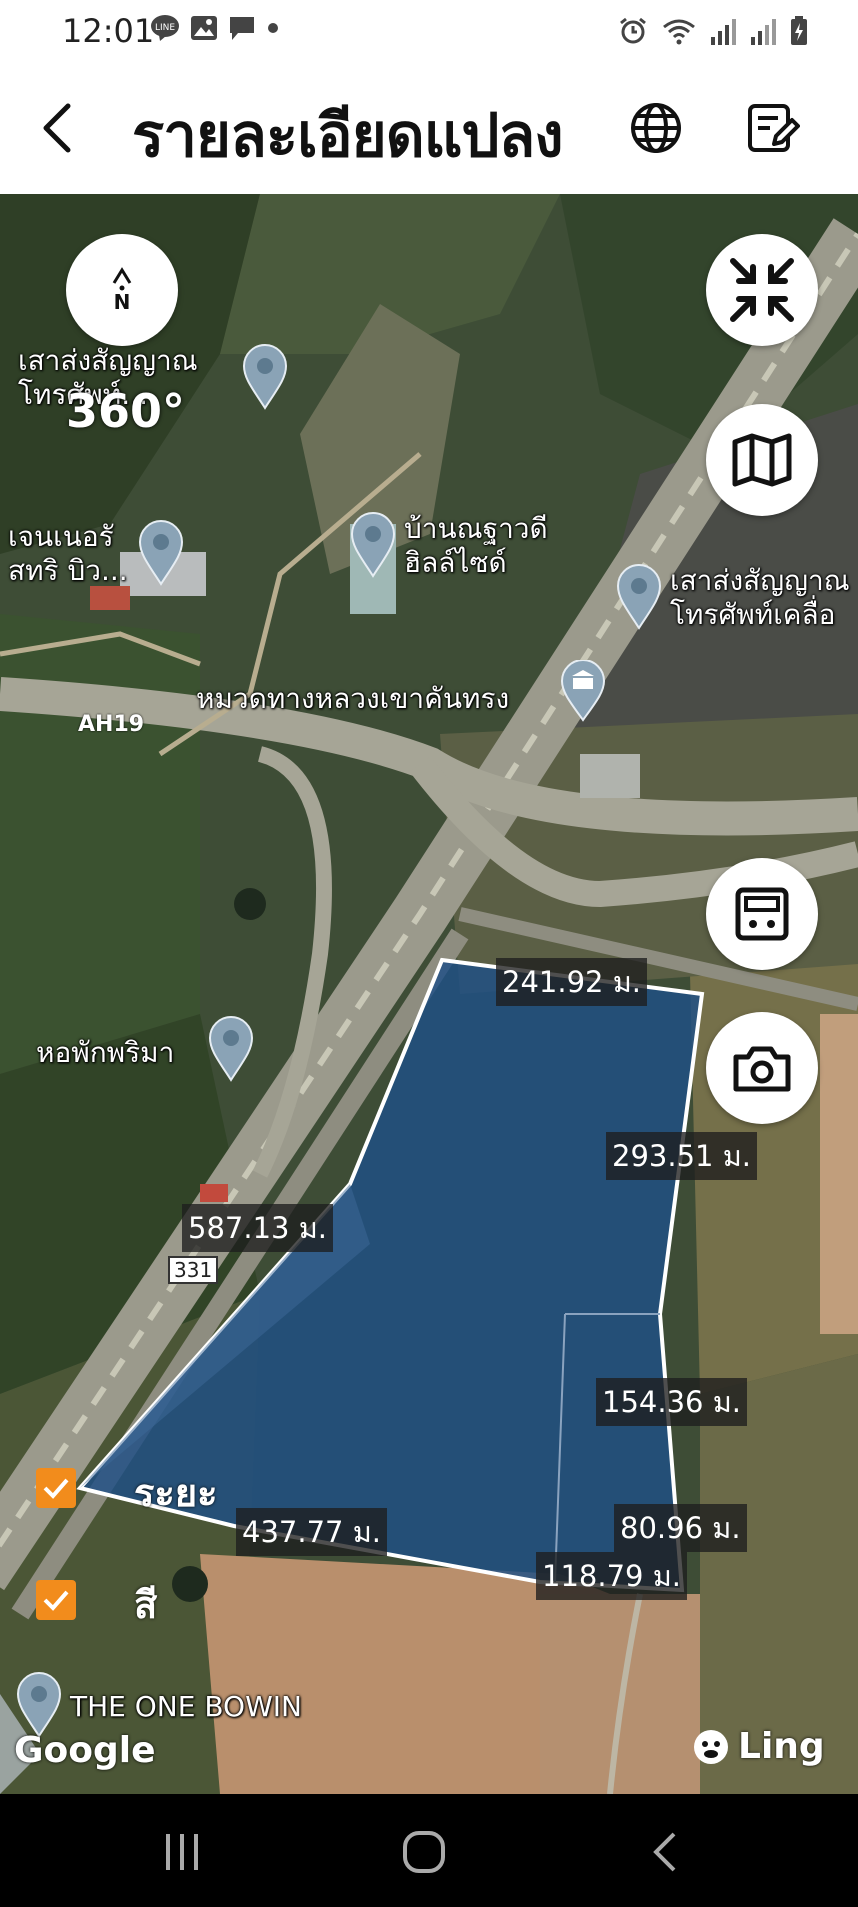 The image size is (858, 1907). I want to click on monkey-logo-icon, so click(711, 1746).